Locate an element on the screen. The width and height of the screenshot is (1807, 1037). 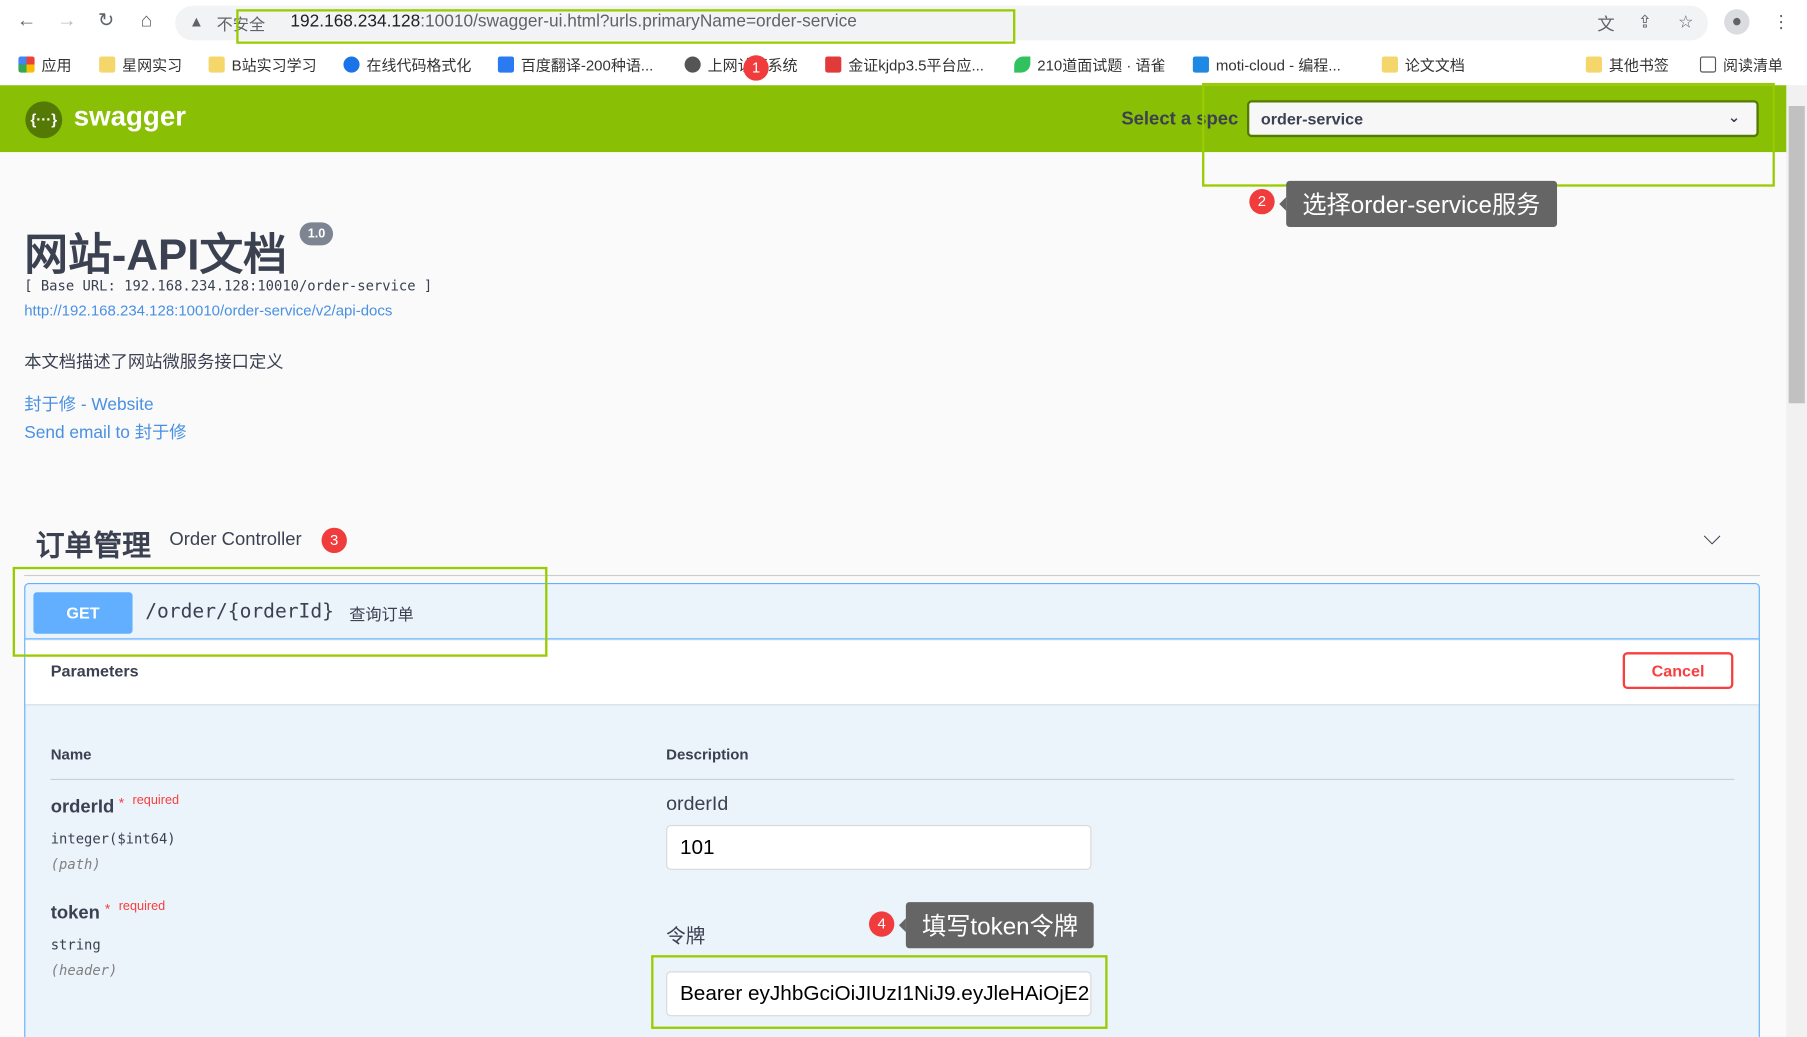
bookmark-label: 其他书签 is located at coordinates (1638, 65).